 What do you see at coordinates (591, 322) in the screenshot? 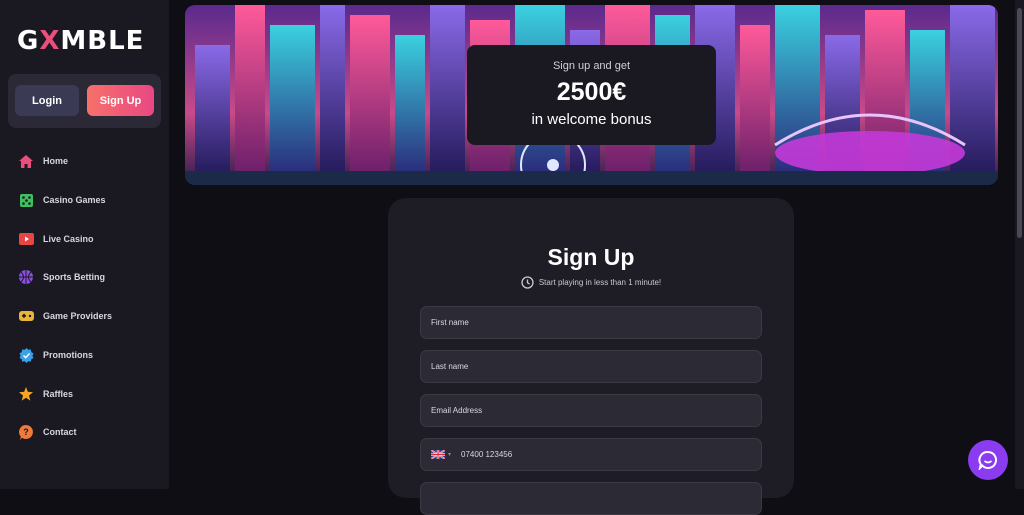
I see `first-name-field: First name` at bounding box center [591, 322].